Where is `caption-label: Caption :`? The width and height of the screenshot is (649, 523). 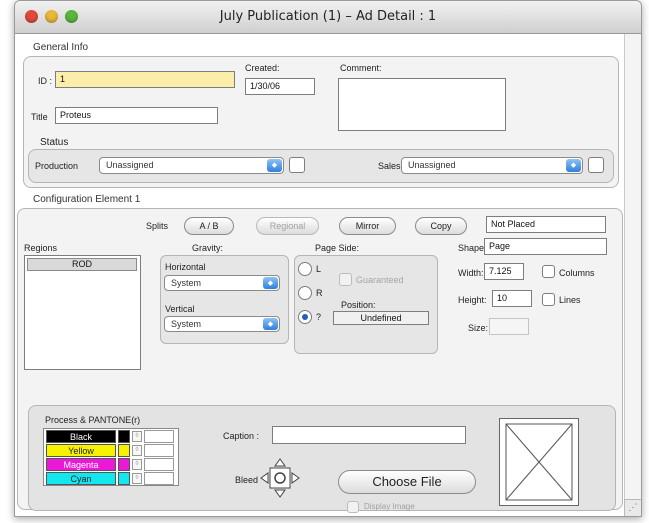 caption-label: Caption : is located at coordinates (241, 436).